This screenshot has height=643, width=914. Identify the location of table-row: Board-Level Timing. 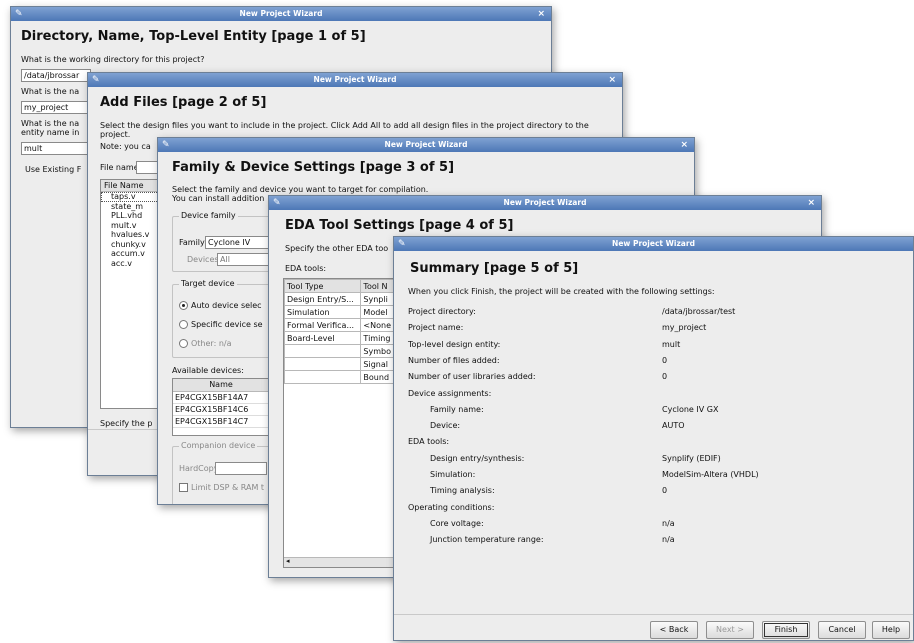
(339, 338).